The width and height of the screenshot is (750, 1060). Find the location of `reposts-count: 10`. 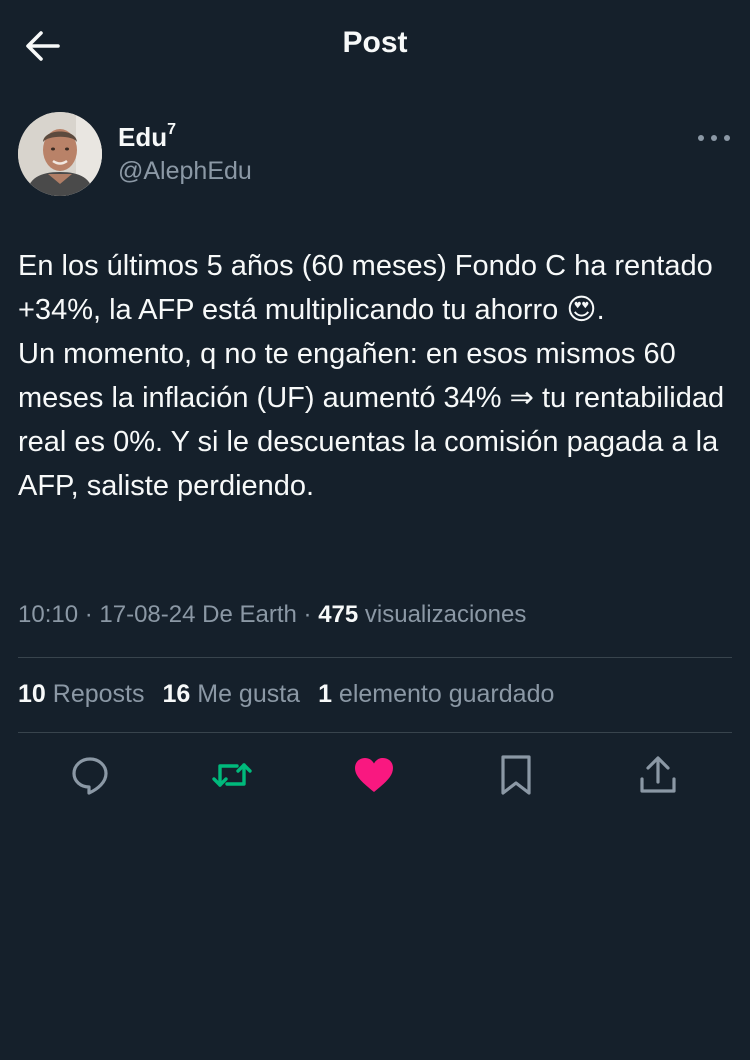

reposts-count: 10 is located at coordinates (32, 694).